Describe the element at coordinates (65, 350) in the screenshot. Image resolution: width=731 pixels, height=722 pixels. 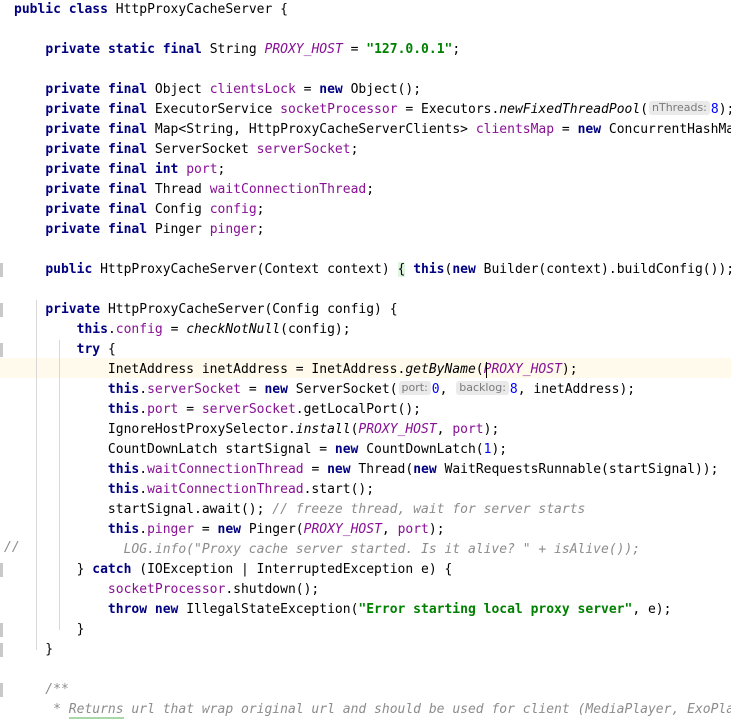
I see `code-line: try {` at that location.